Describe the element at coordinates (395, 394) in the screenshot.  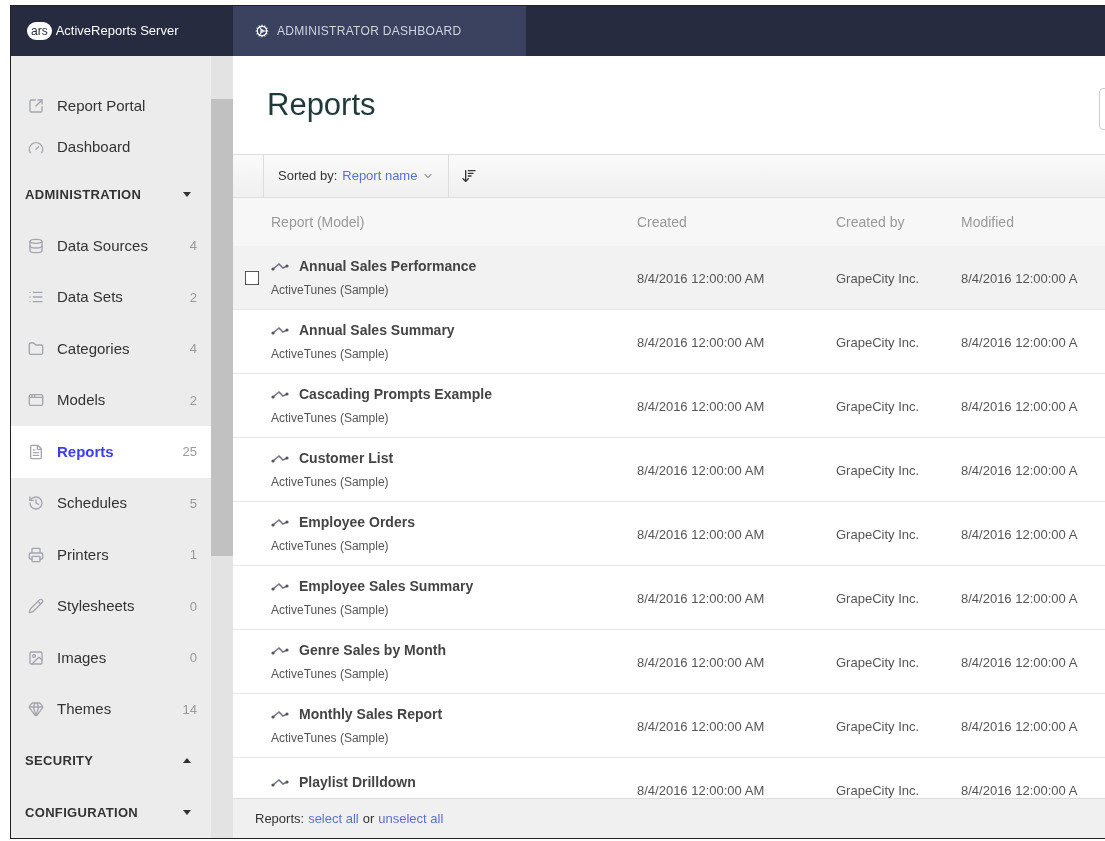
I see `report-name: Cascading Prompts Example` at that location.